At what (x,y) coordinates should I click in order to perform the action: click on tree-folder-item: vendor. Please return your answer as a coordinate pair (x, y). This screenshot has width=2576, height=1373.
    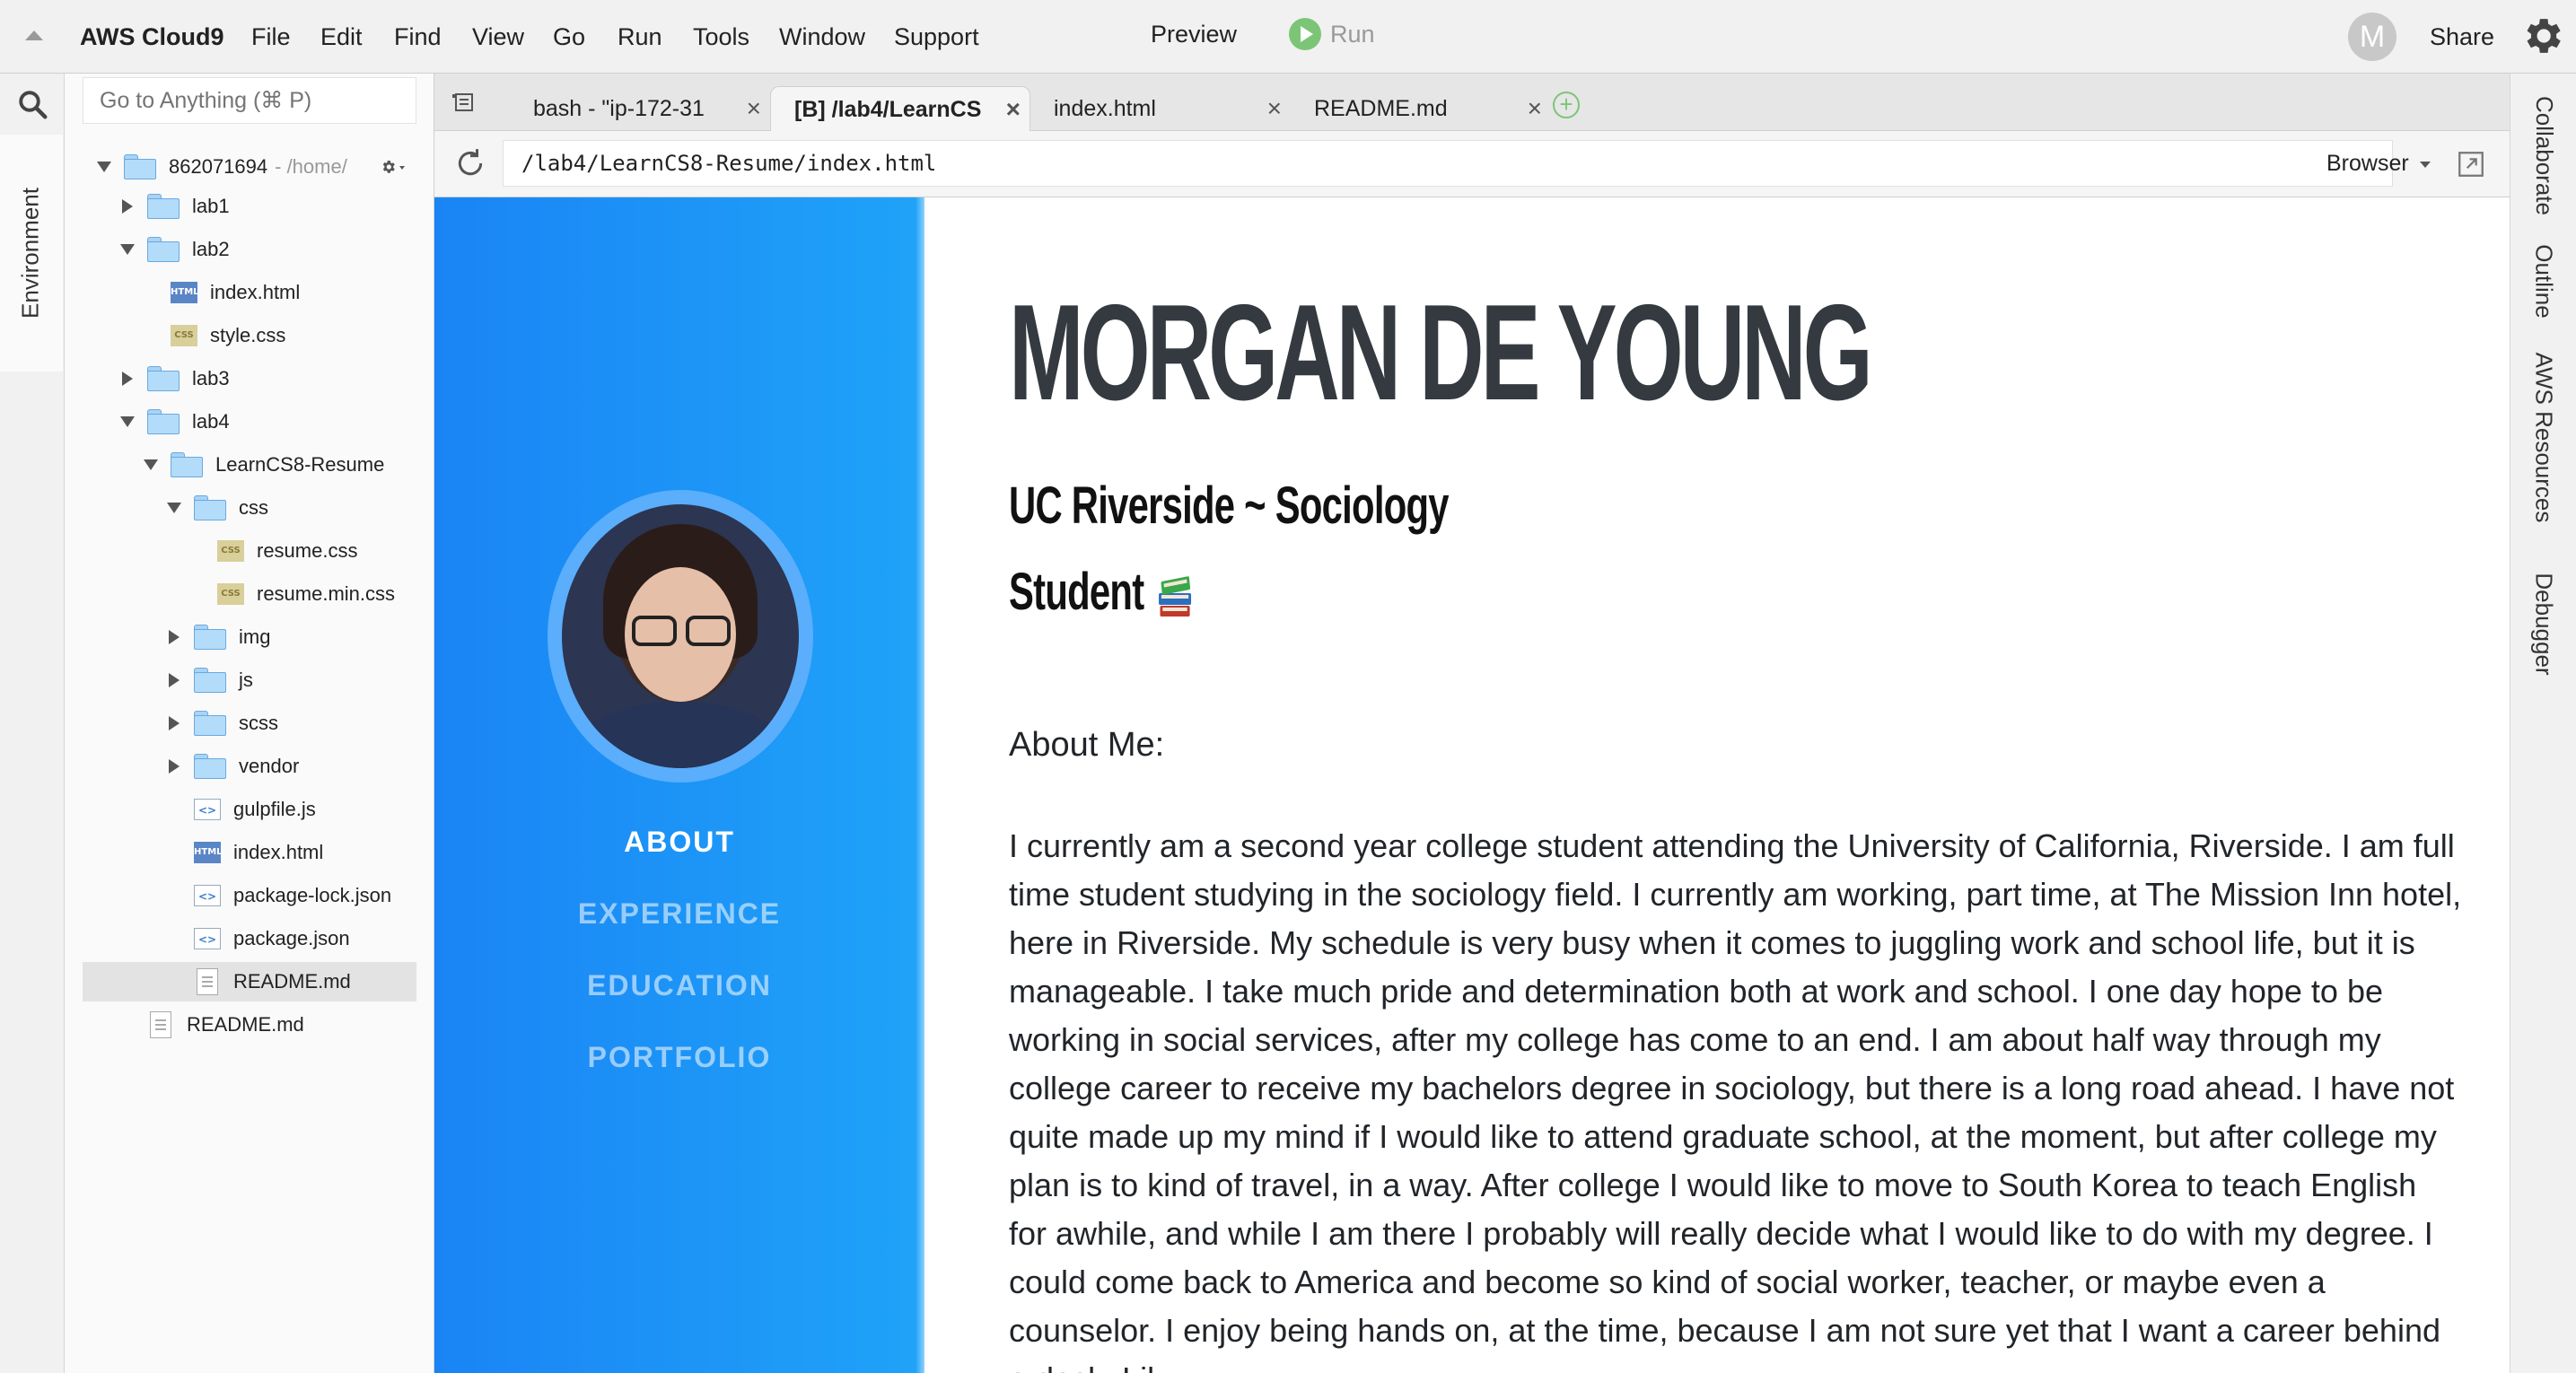
    Looking at the image, I should click on (249, 766).